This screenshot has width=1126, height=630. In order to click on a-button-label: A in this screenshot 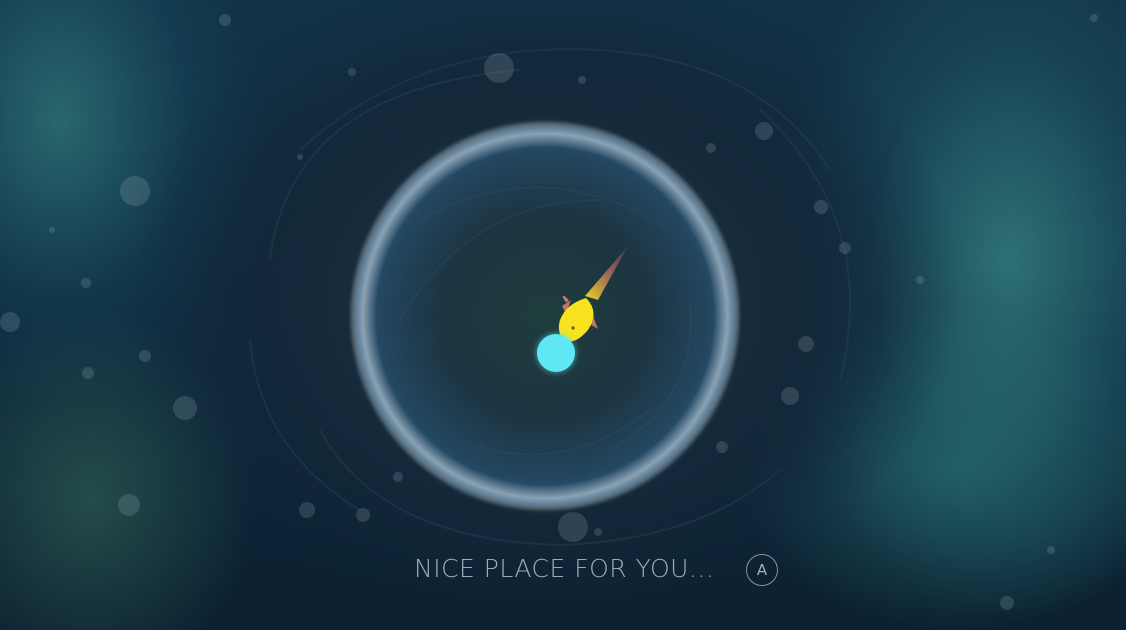, I will do `click(762, 570)`.